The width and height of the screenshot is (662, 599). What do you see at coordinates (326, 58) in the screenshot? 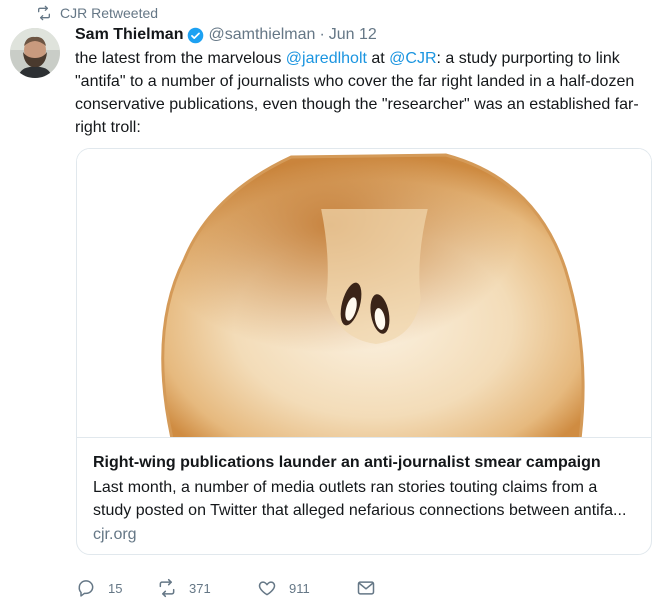
I see `mention-jaredlholt: @jaredlholt` at bounding box center [326, 58].